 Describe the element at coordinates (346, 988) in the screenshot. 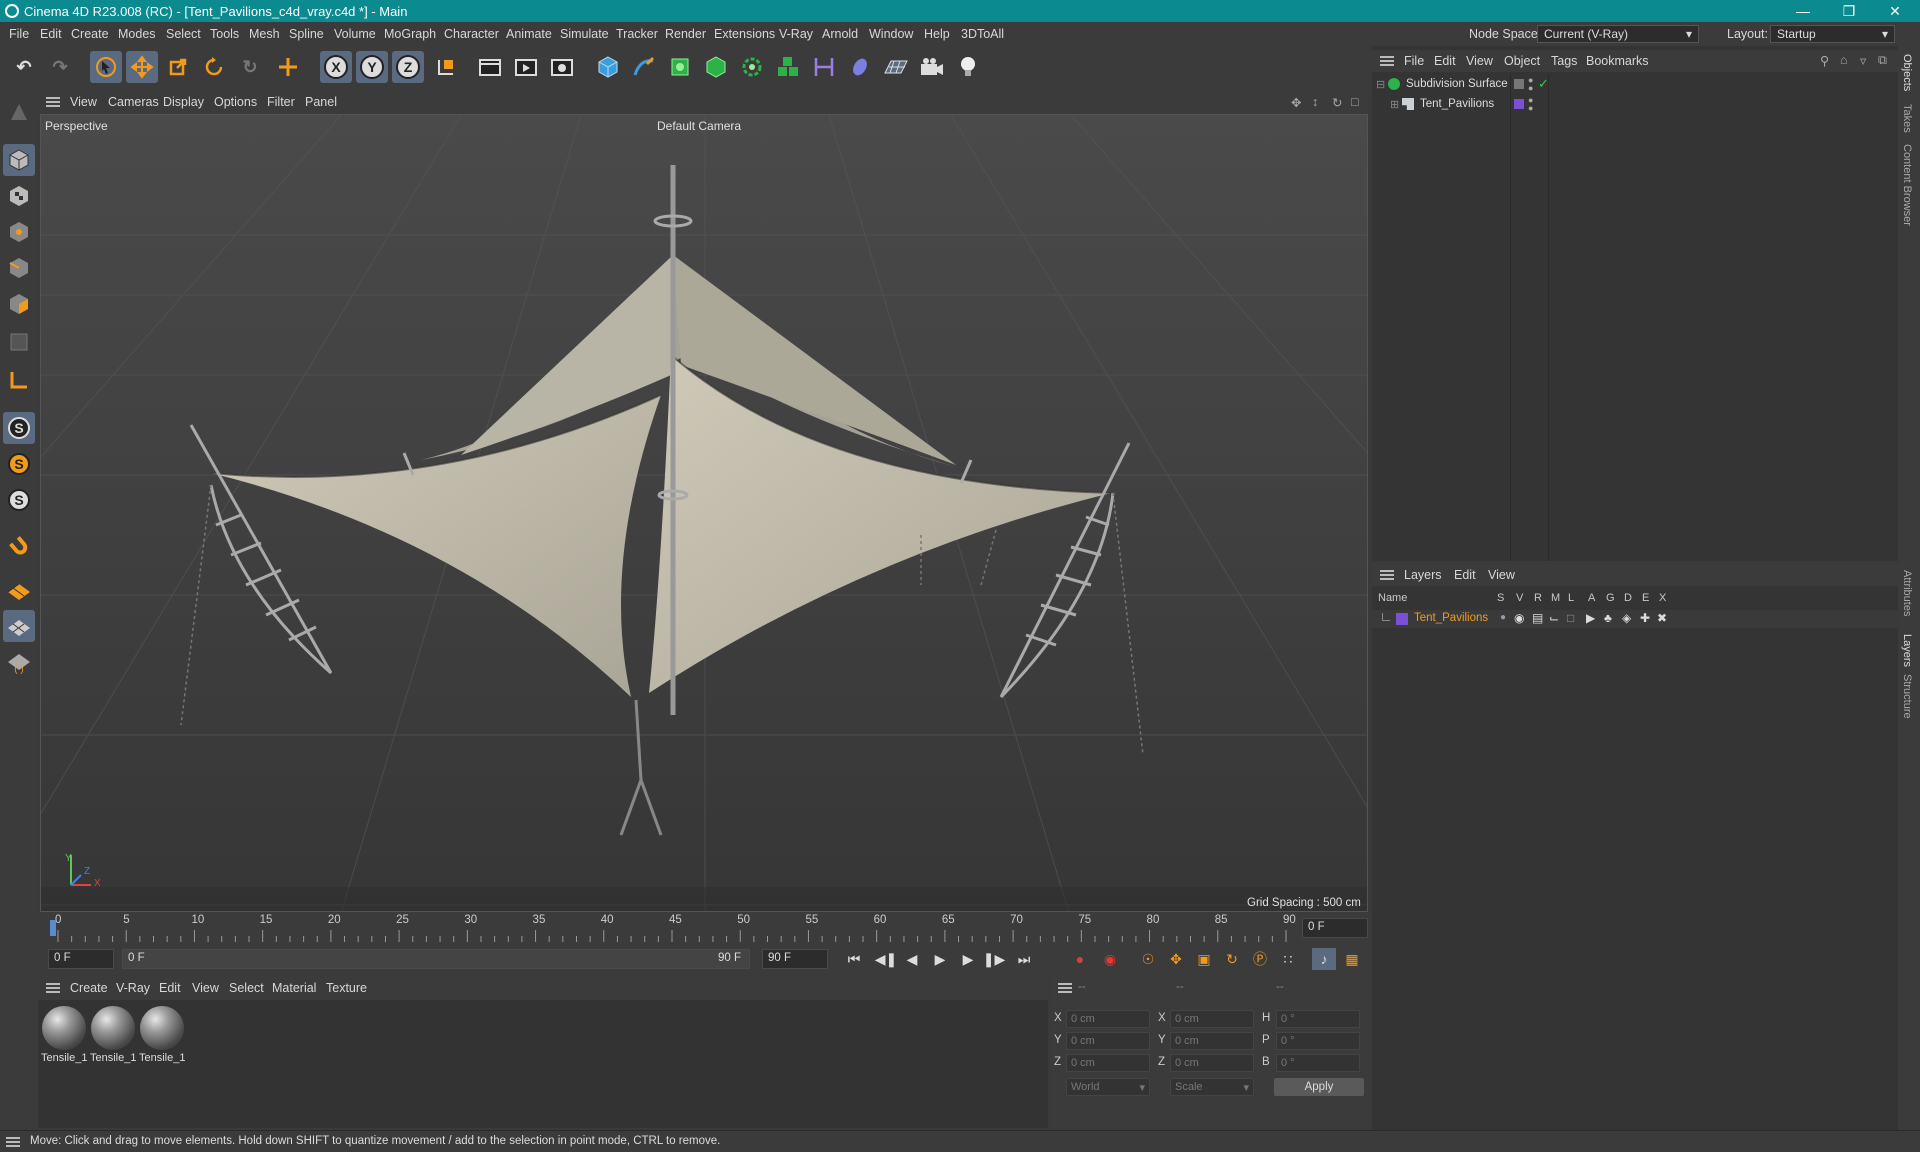

I see `material-menu-texture: Texture` at that location.